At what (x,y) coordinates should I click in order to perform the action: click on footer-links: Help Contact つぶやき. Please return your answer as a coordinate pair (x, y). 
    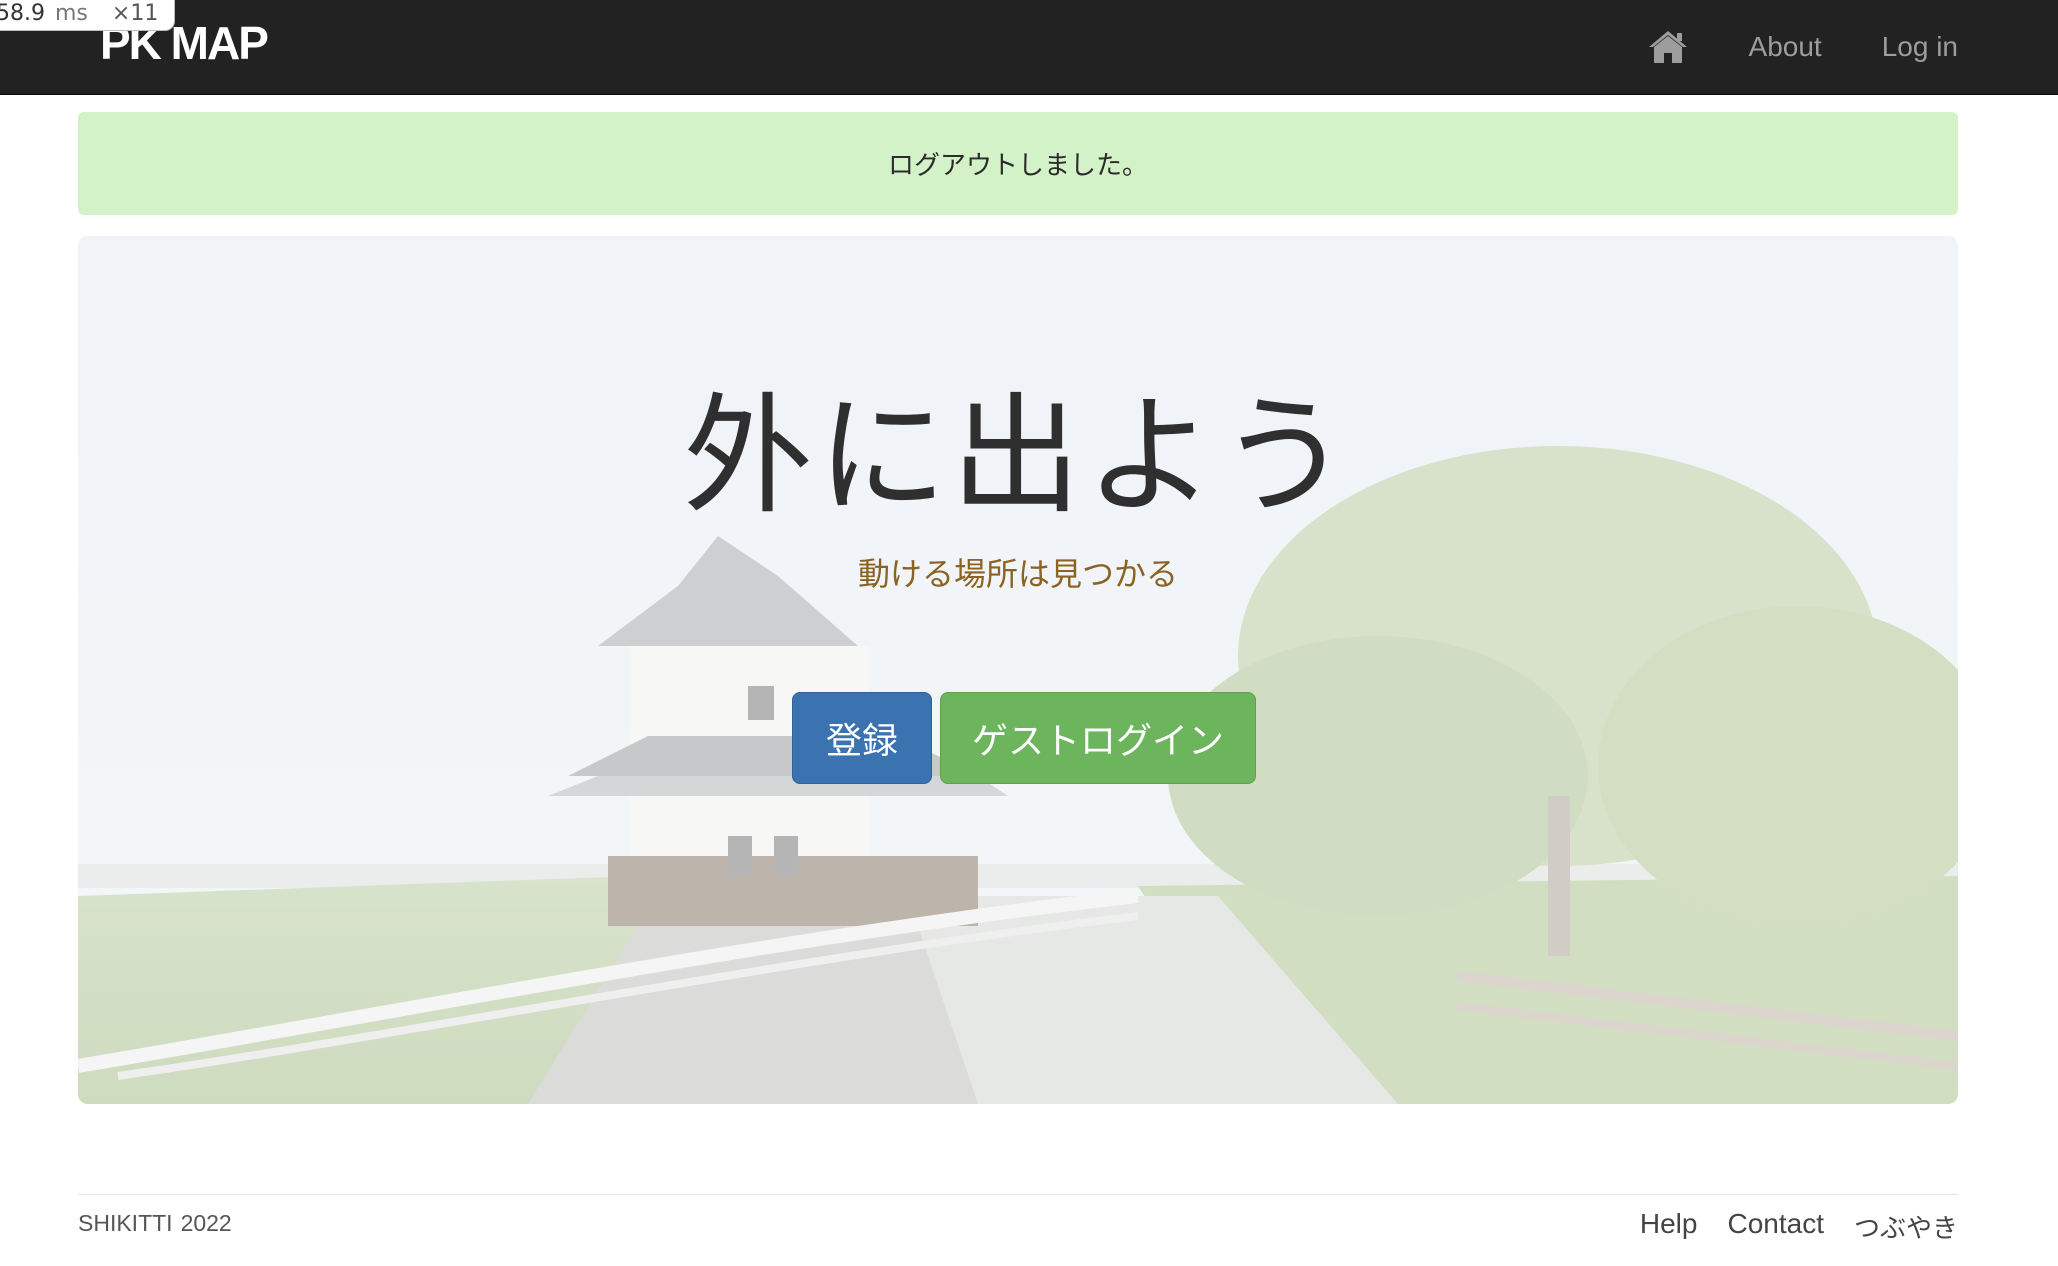
    Looking at the image, I should click on (1799, 1226).